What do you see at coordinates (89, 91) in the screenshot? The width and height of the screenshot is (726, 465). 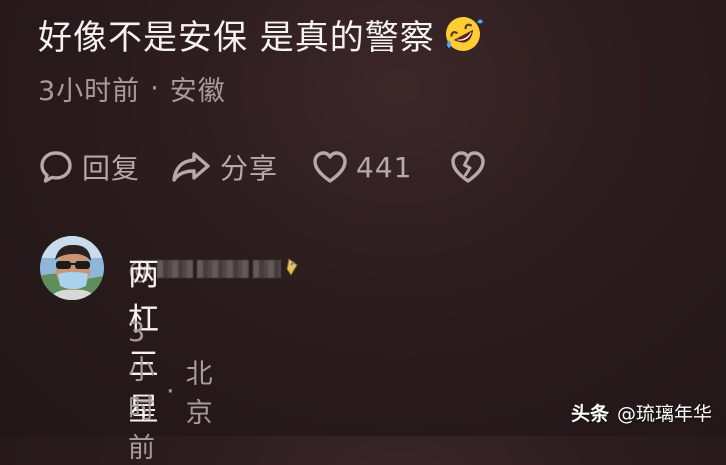 I see `comment-time: 3小时前` at bounding box center [89, 91].